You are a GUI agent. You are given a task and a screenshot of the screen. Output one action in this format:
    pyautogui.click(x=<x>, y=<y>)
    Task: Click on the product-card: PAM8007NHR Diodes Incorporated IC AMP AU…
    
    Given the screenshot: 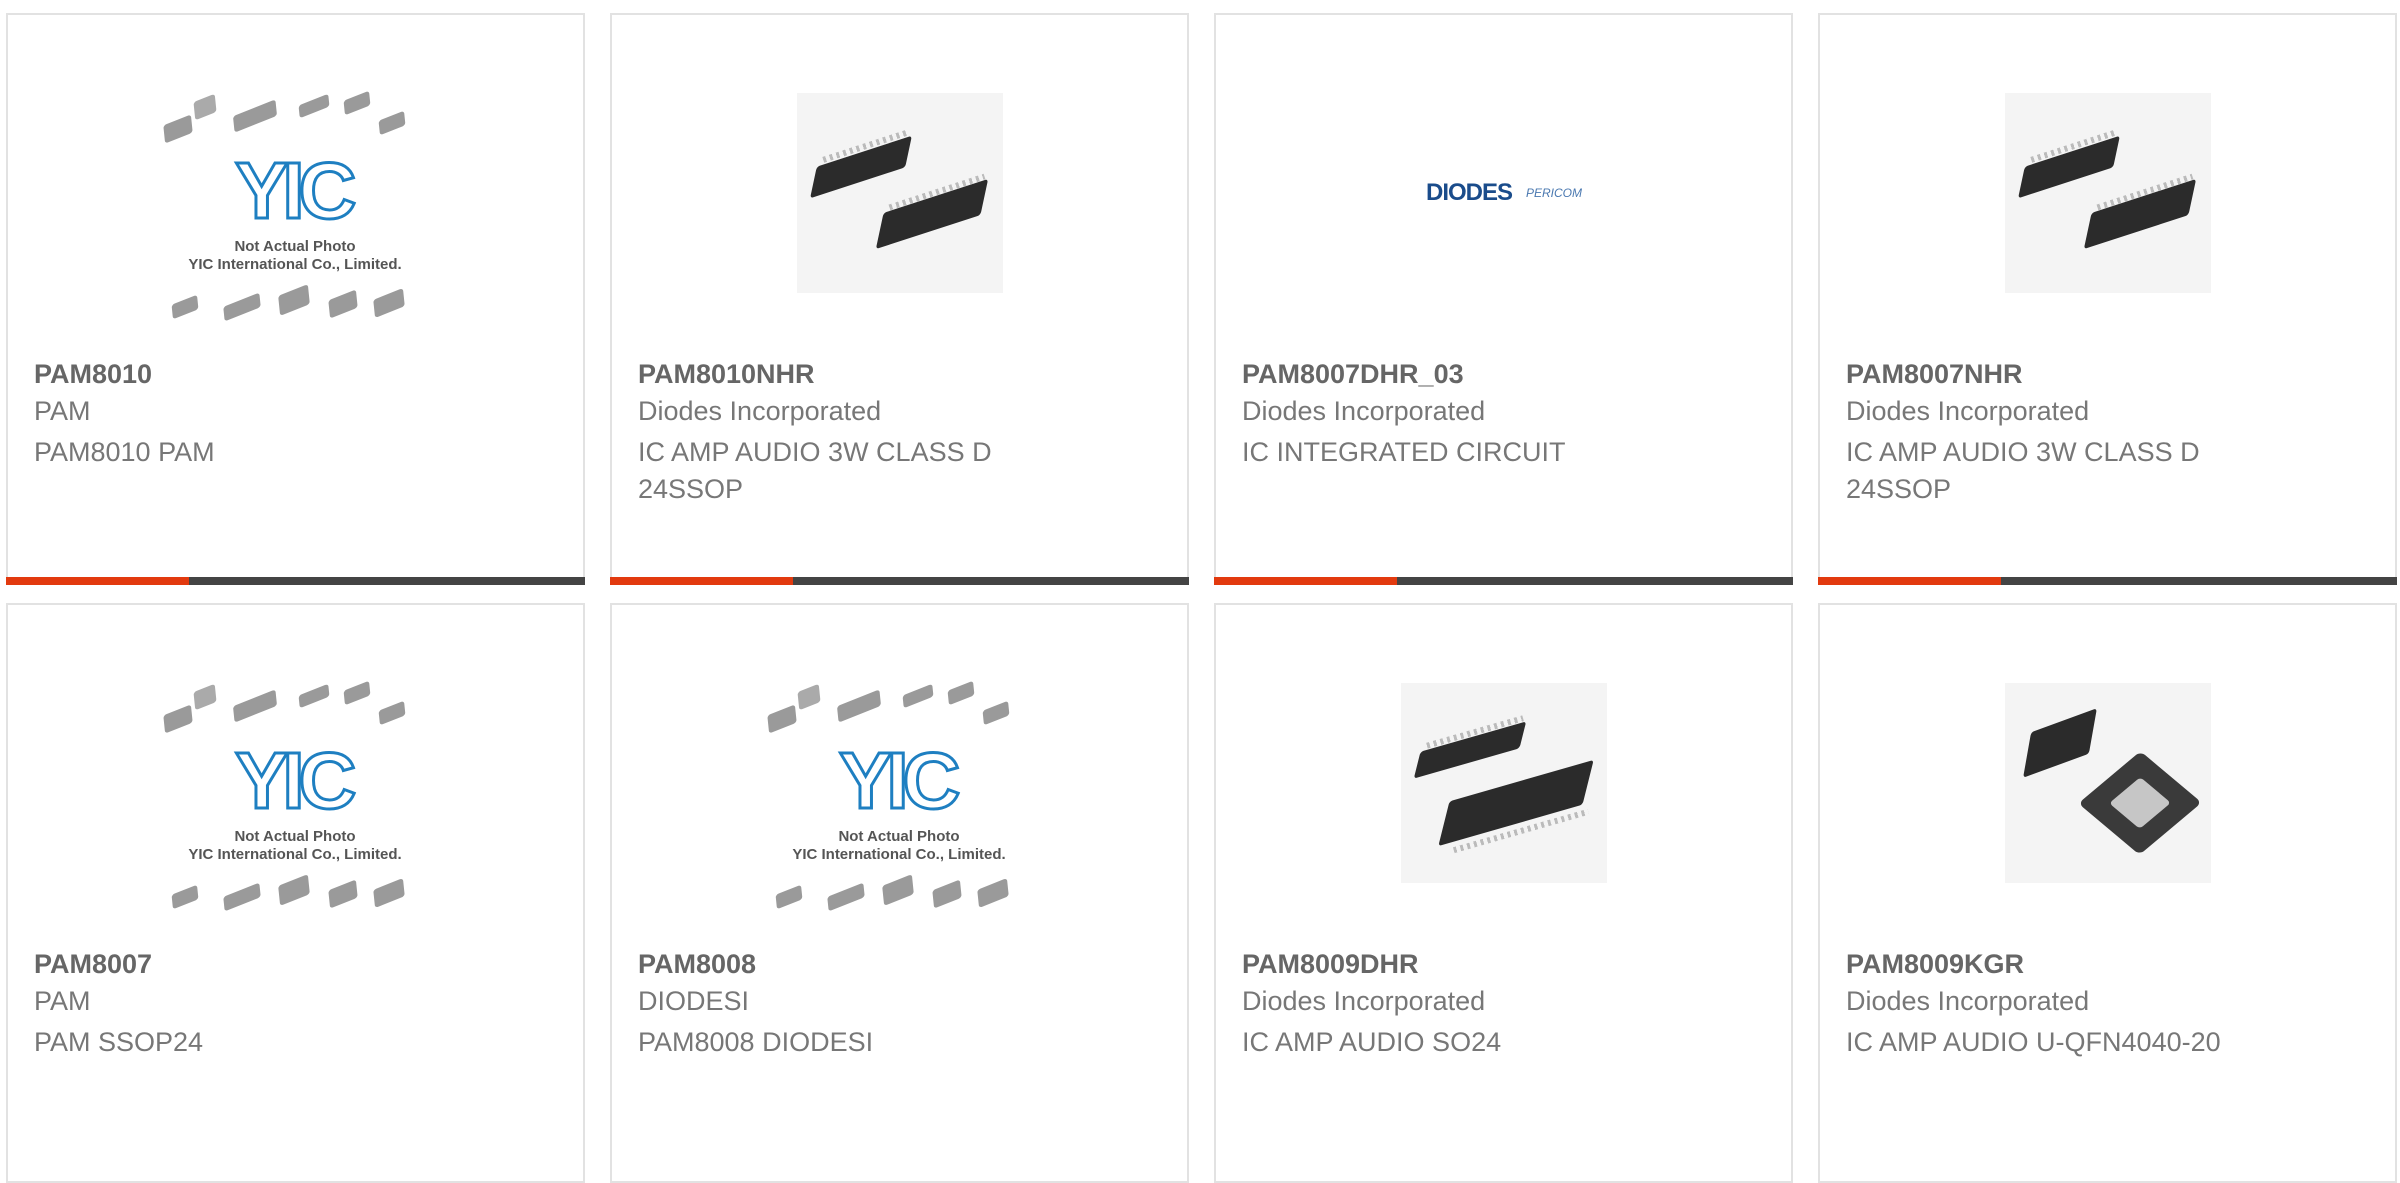 What is the action you would take?
    pyautogui.click(x=2107, y=299)
    